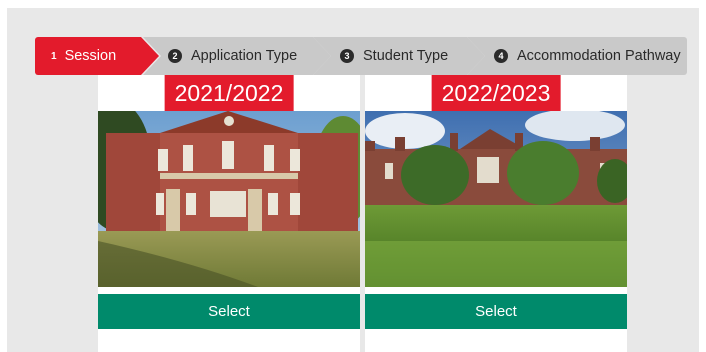  Describe the element at coordinates (175, 56) in the screenshot. I see `step-number: 2` at that location.